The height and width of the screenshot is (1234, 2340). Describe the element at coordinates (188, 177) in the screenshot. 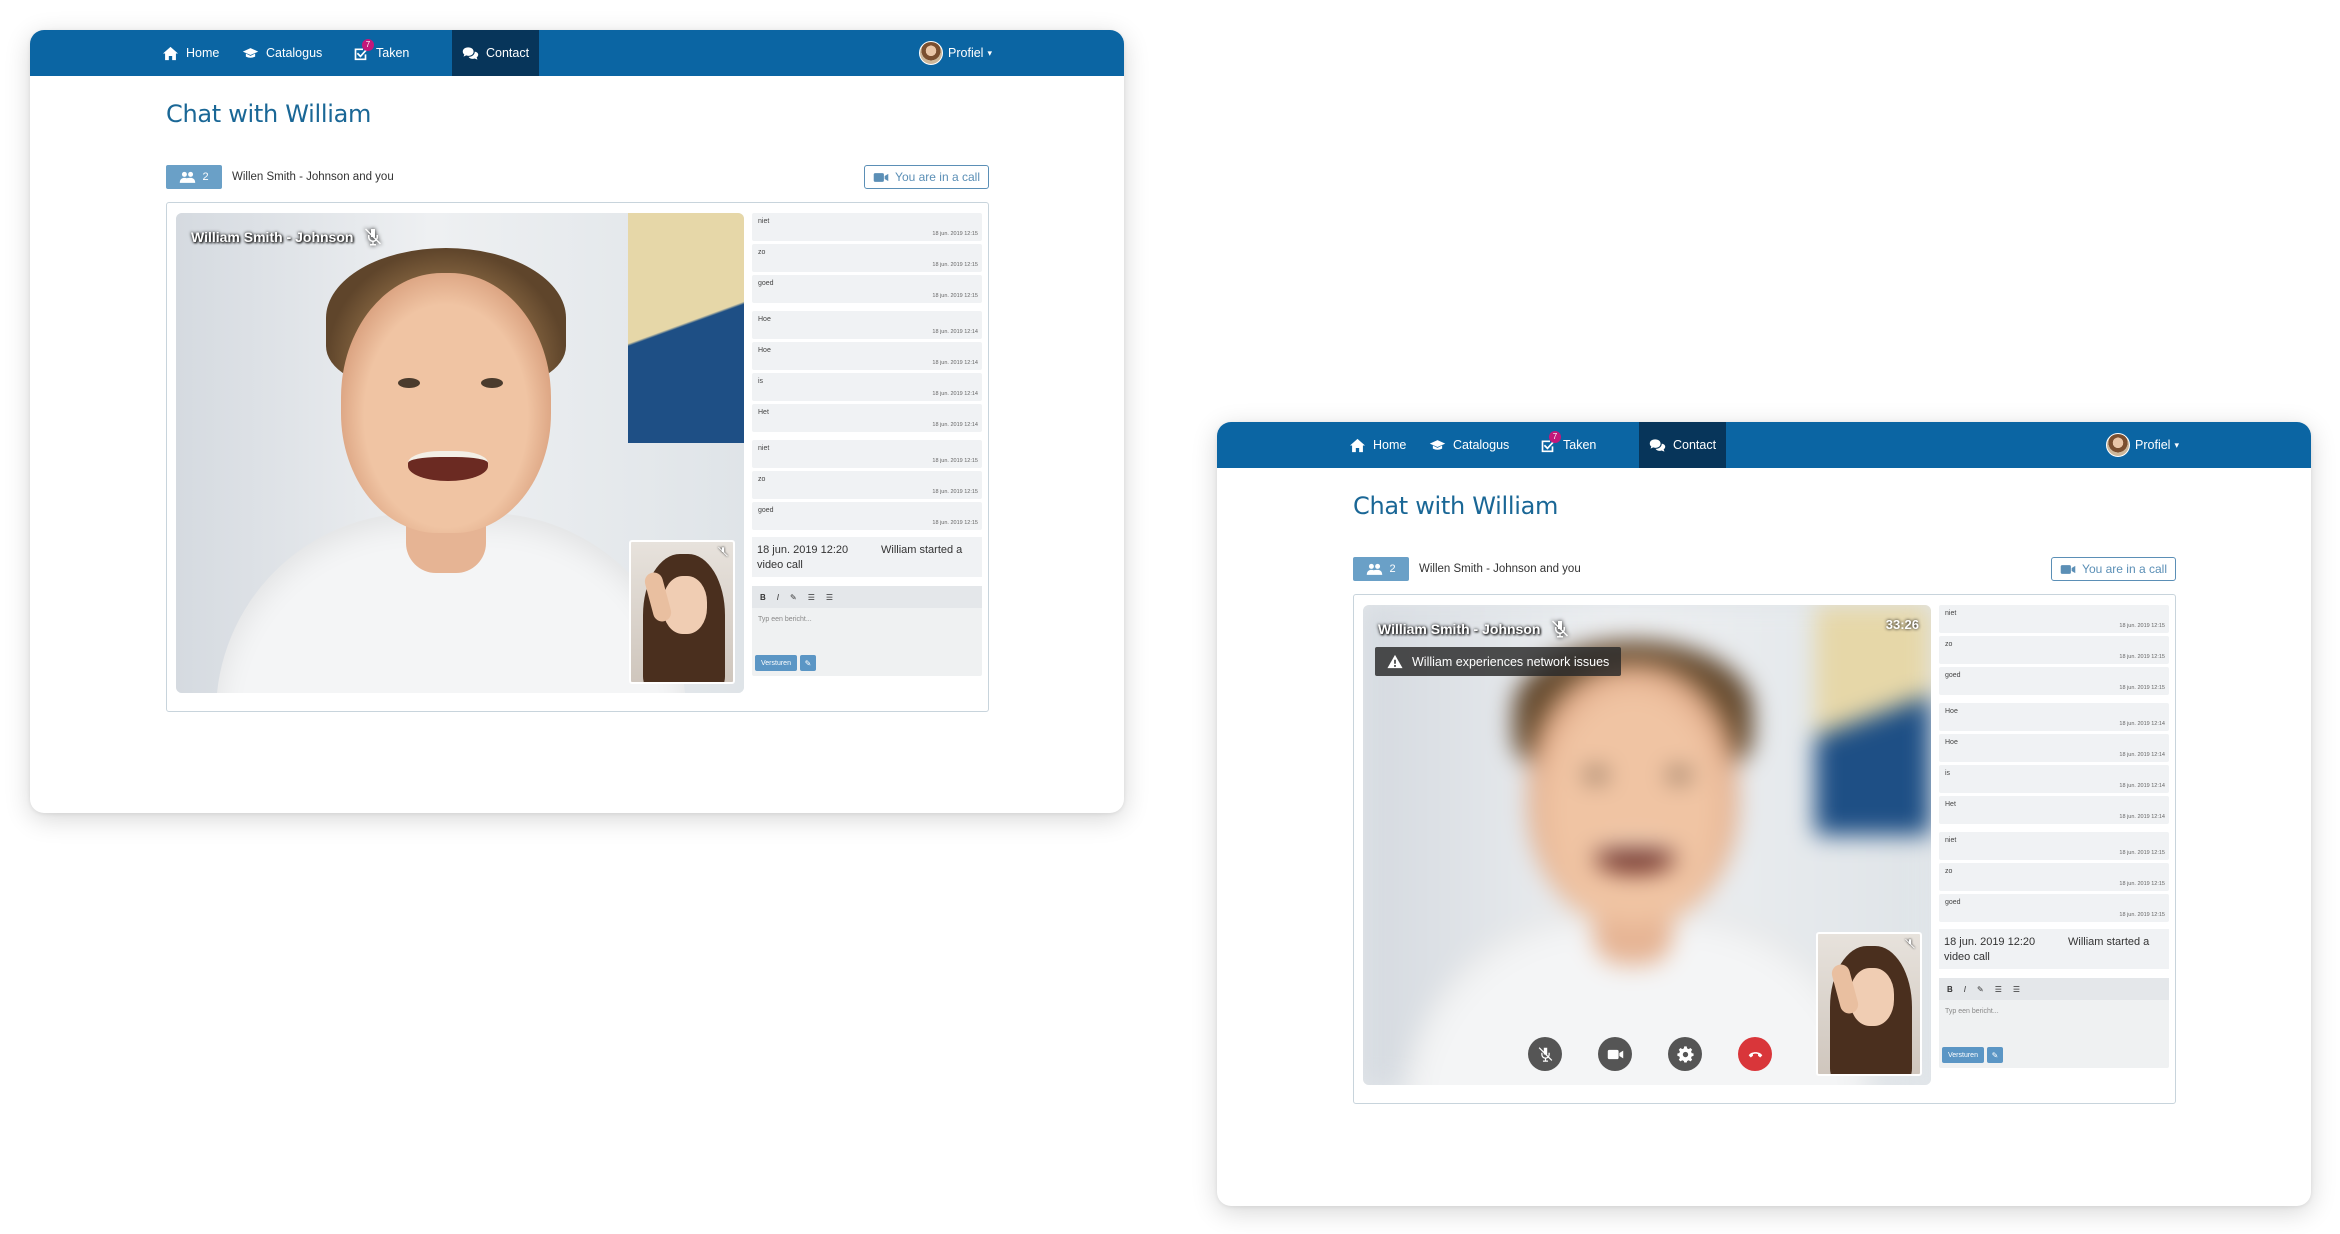

I see `users-icon` at that location.